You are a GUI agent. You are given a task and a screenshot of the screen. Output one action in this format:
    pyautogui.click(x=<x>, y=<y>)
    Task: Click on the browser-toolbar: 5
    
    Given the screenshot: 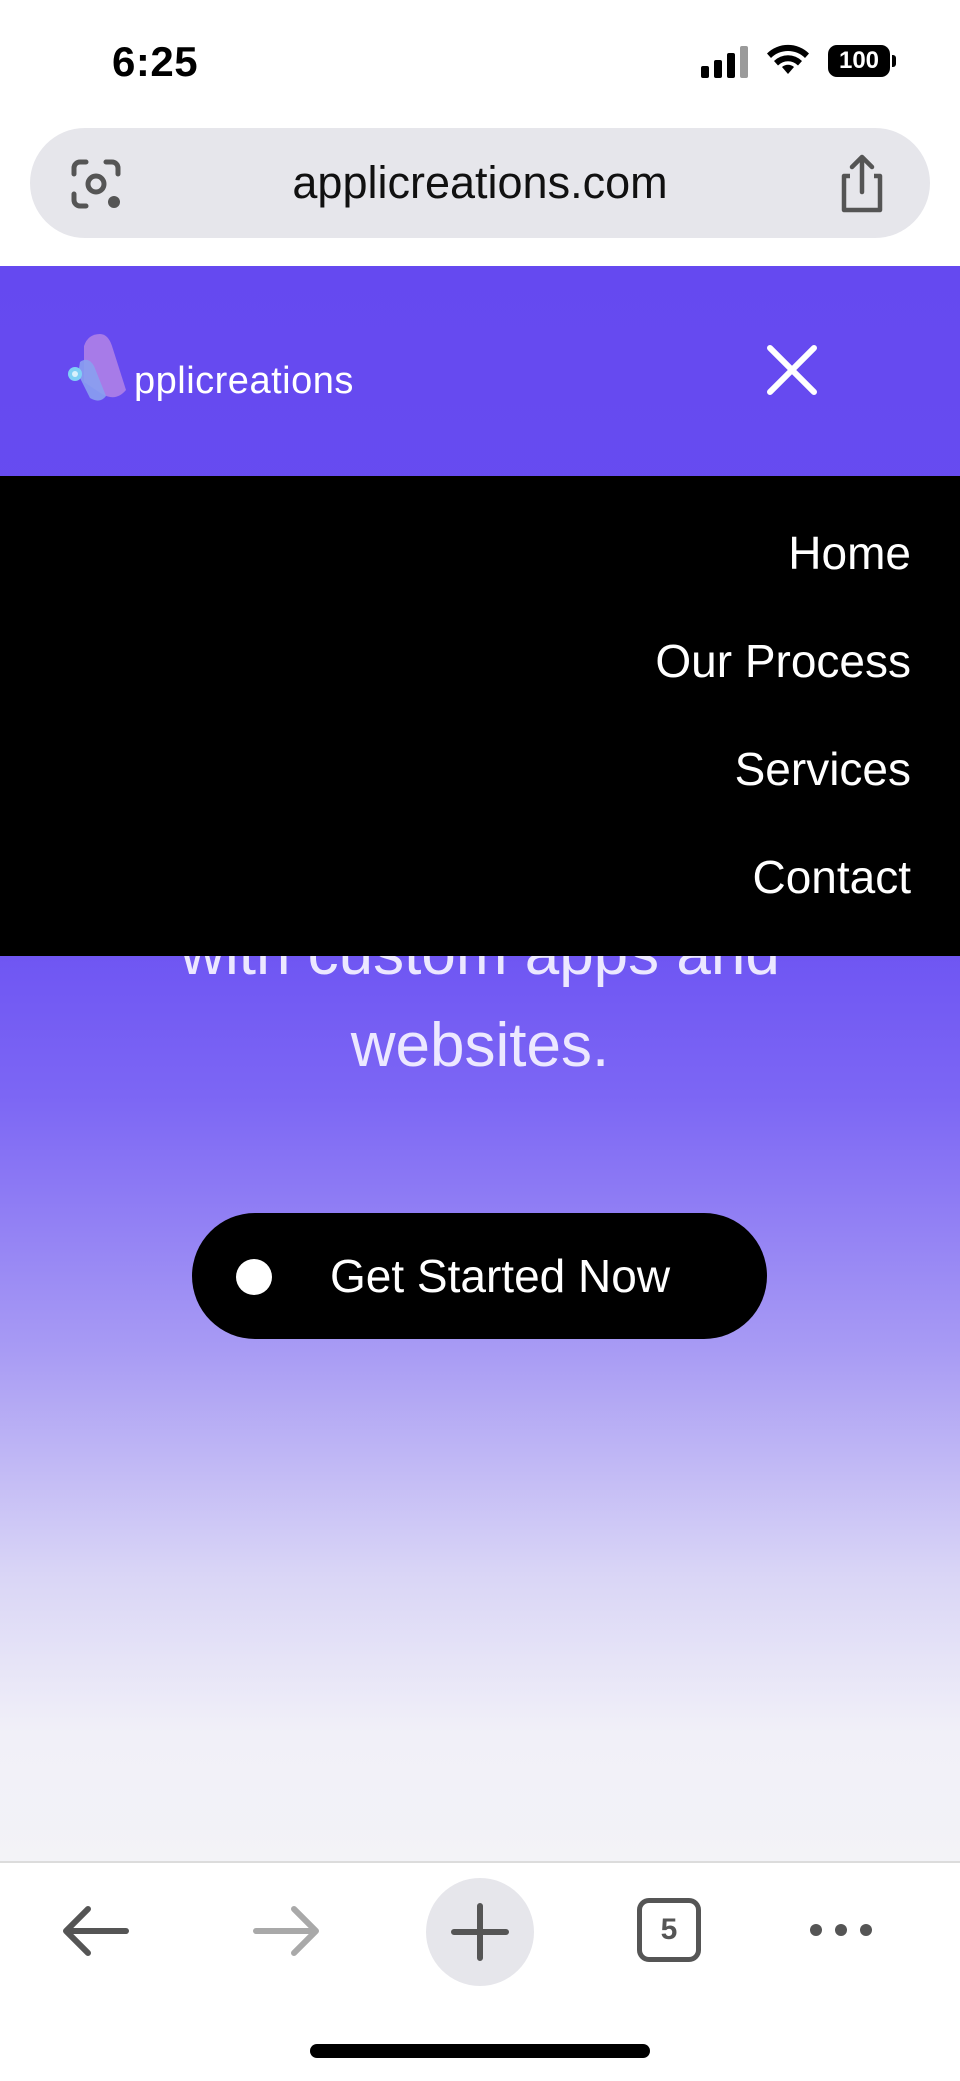 What is the action you would take?
    pyautogui.click(x=480, y=1971)
    